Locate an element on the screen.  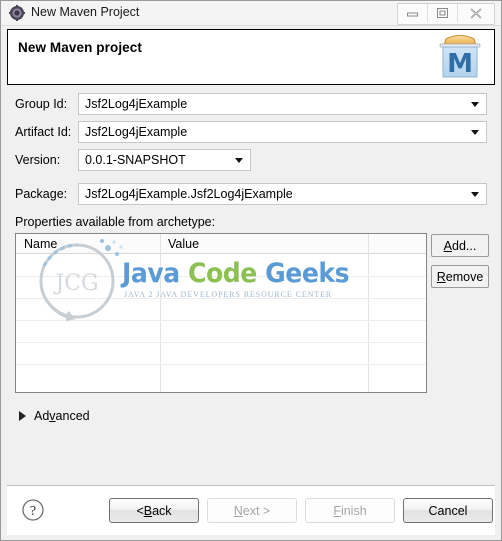
back-button-label: ack is located at coordinates (162, 510).